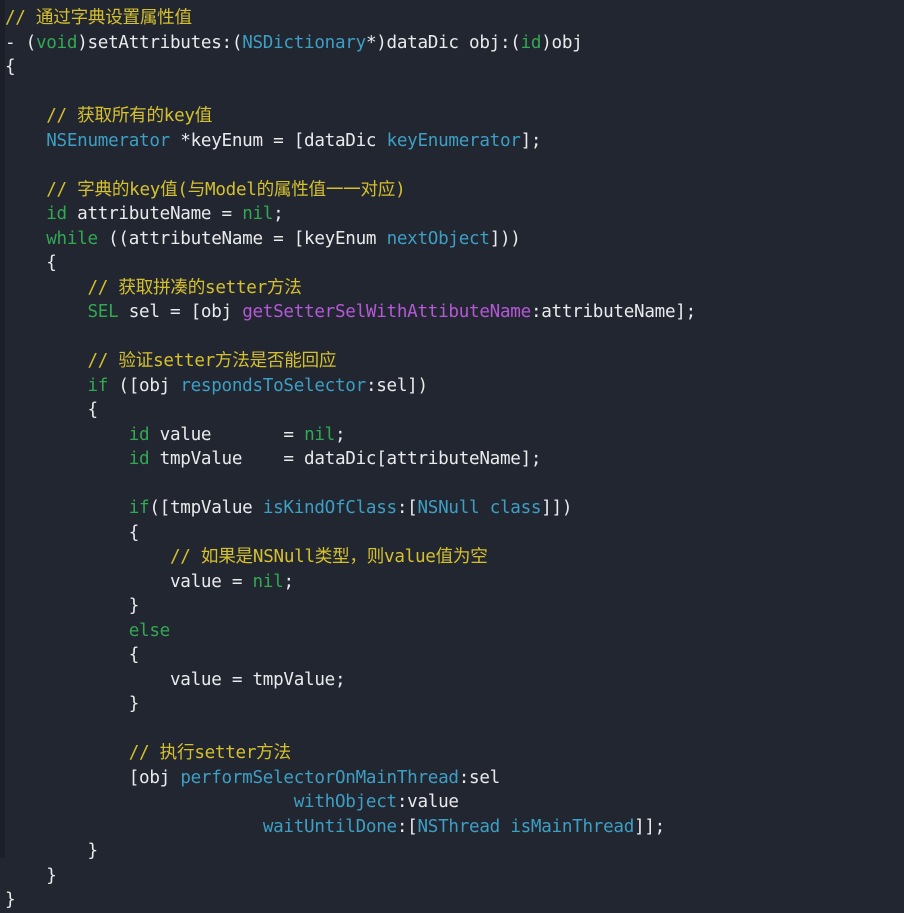 The width and height of the screenshot is (904, 913). I want to click on code-line: else, so click(454, 631).